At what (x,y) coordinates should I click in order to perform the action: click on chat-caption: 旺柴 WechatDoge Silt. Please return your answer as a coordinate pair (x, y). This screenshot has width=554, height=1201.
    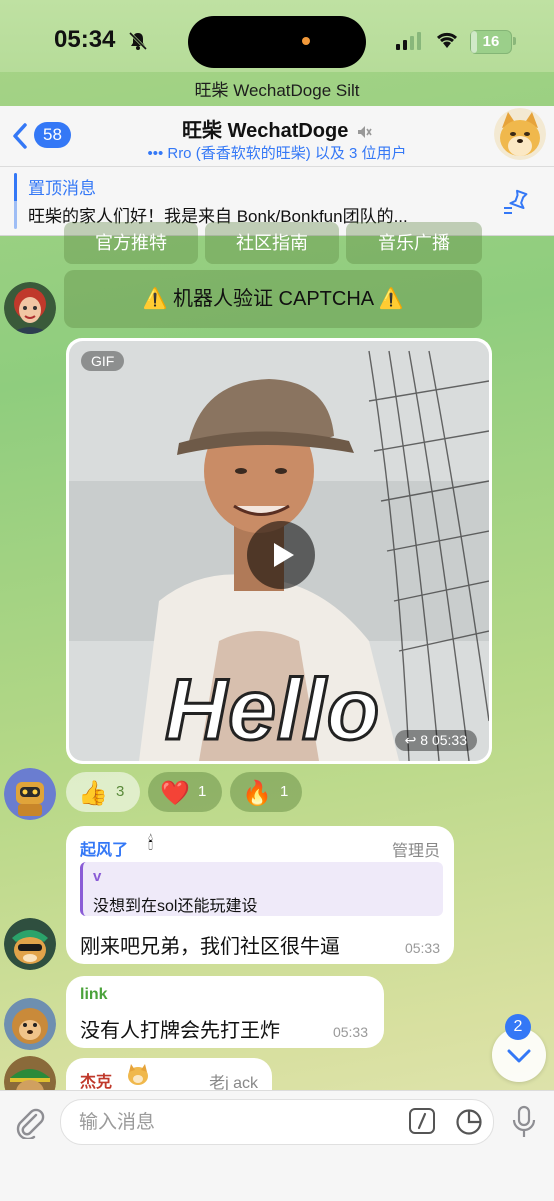
    Looking at the image, I should click on (277, 90).